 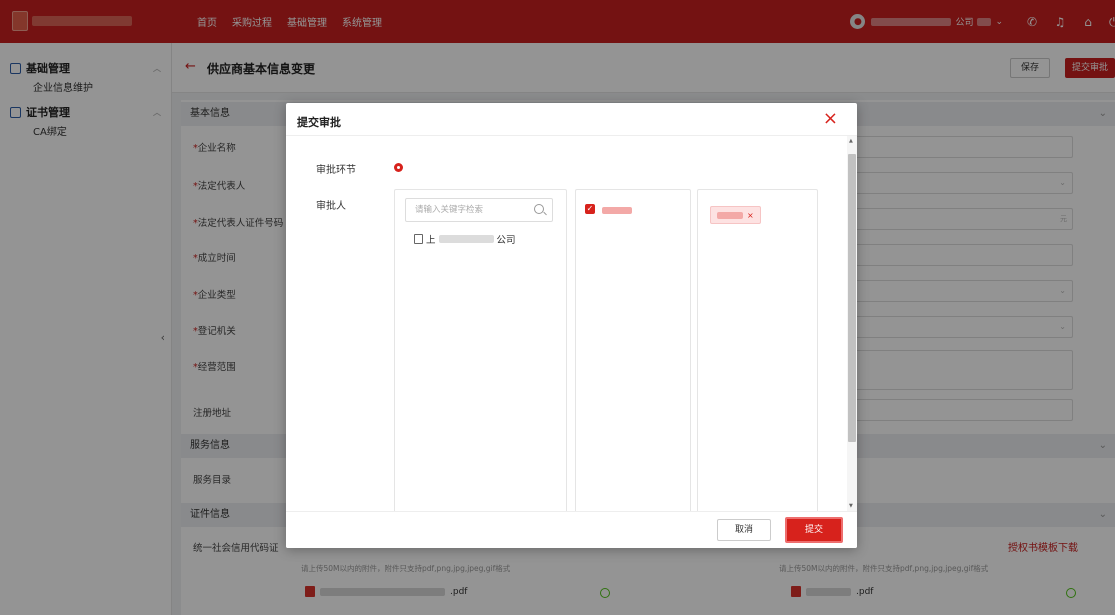 I want to click on scroll-up-icon: ▲, so click(x=851, y=141).